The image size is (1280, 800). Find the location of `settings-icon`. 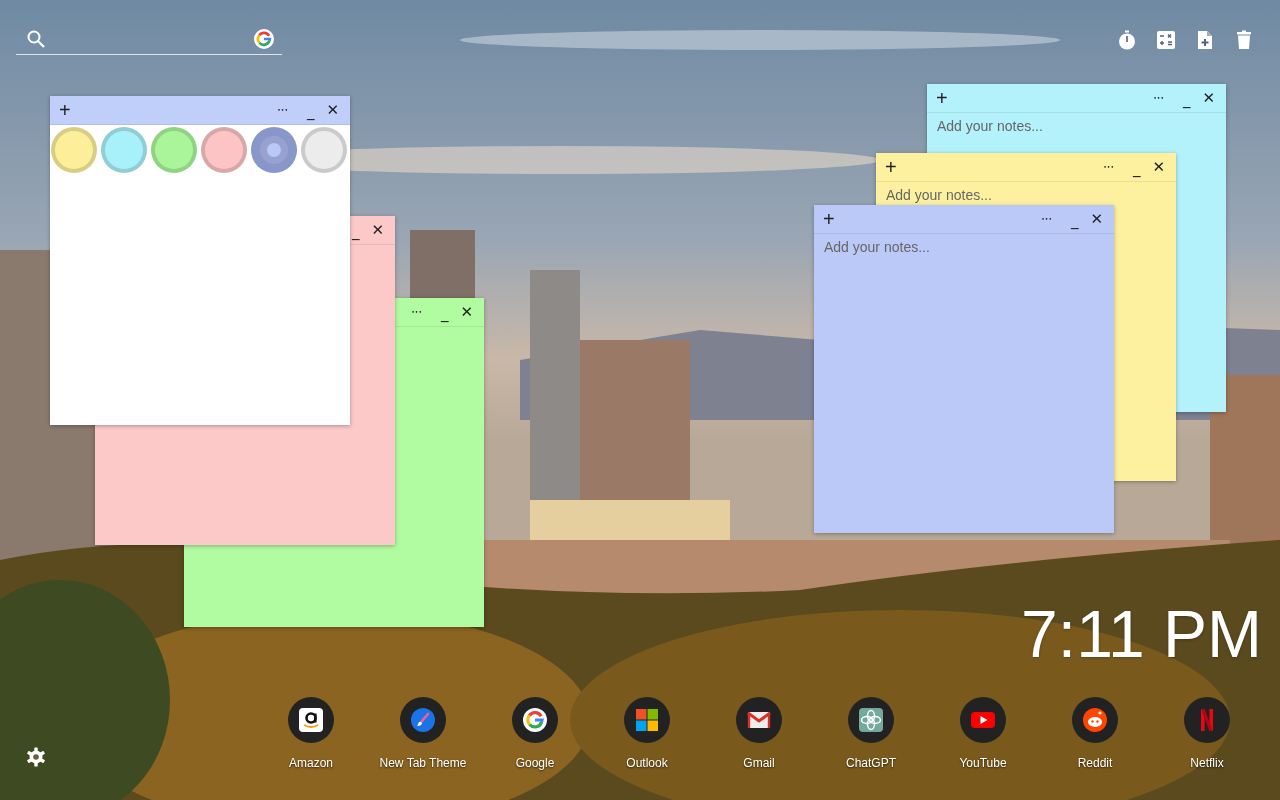

settings-icon is located at coordinates (36, 757).